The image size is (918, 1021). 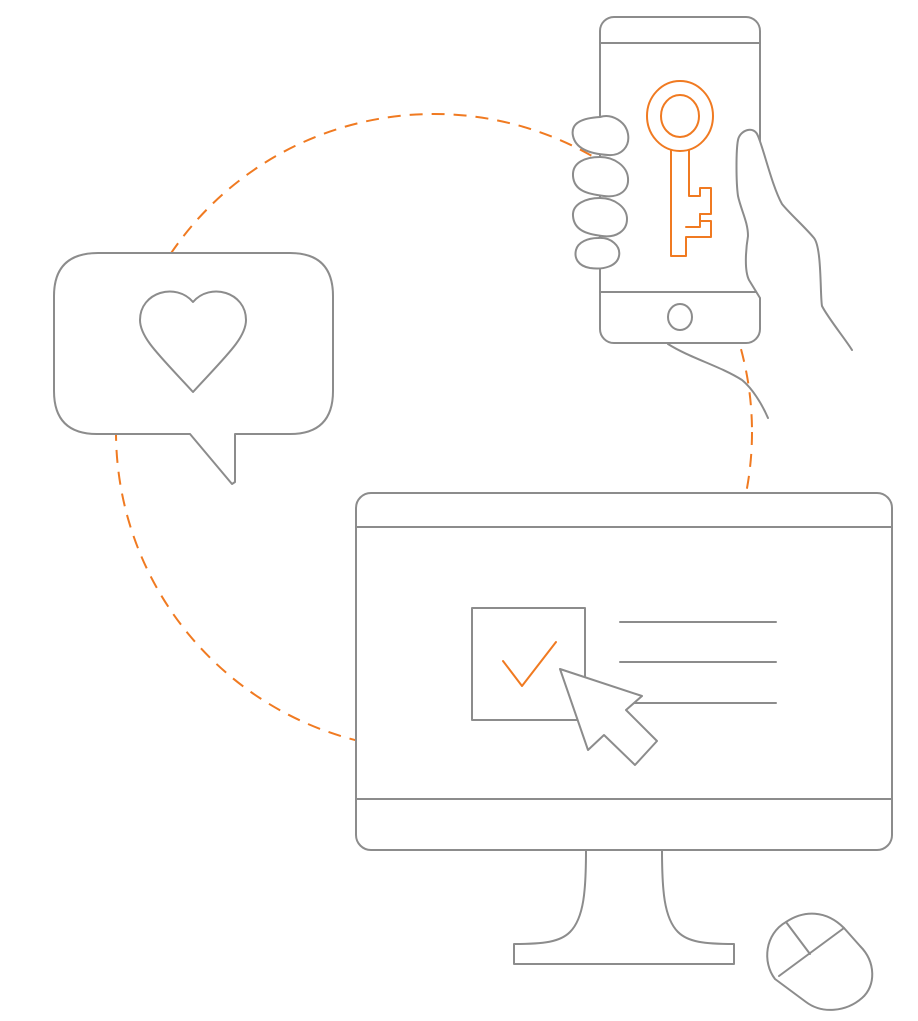 What do you see at coordinates (193, 368) in the screenshot?
I see `heart-speech-bubble-icon` at bounding box center [193, 368].